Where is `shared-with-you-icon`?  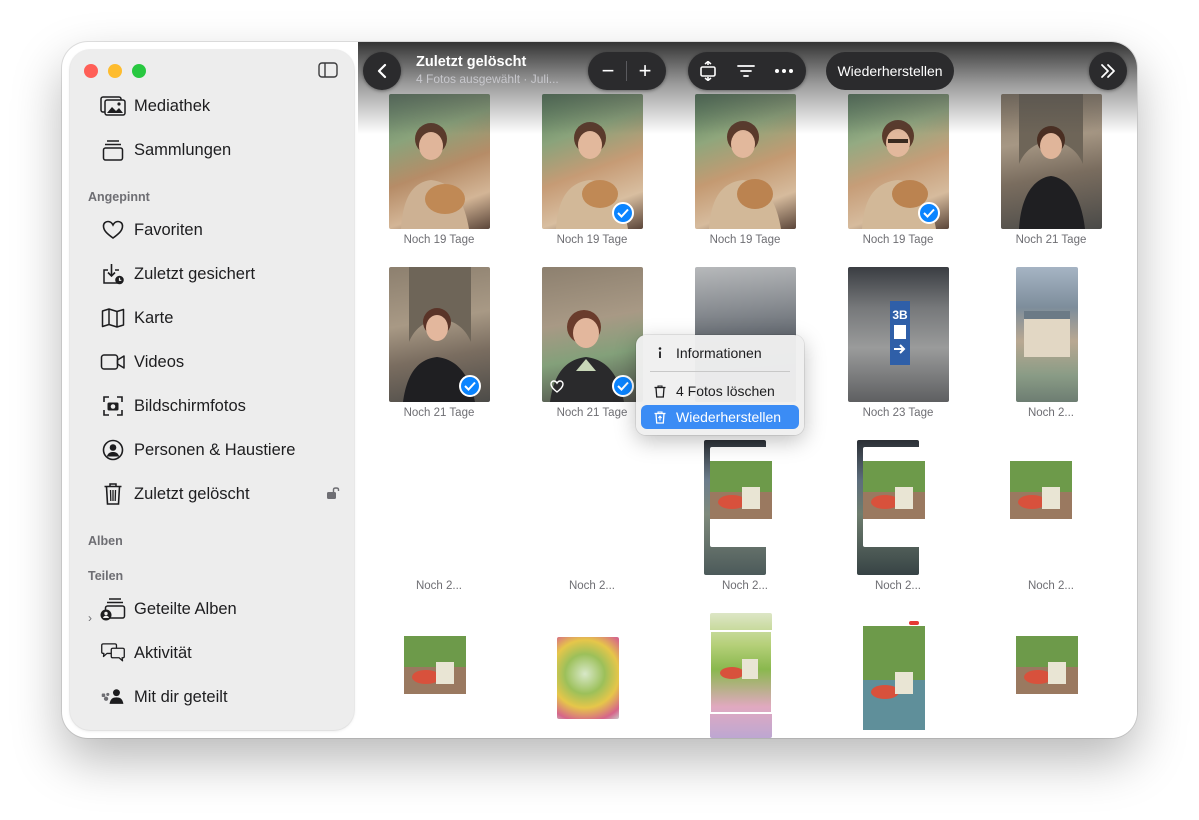 shared-with-you-icon is located at coordinates (113, 697).